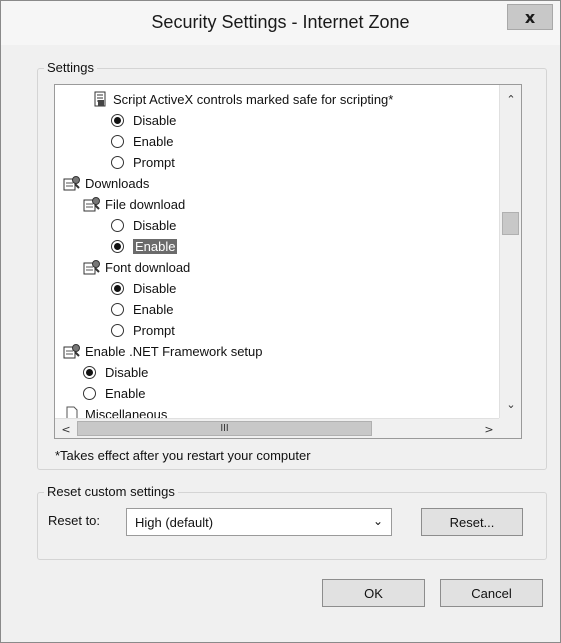 The width and height of the screenshot is (561, 643). Describe the element at coordinates (530, 17) in the screenshot. I see `close-button: x` at that location.